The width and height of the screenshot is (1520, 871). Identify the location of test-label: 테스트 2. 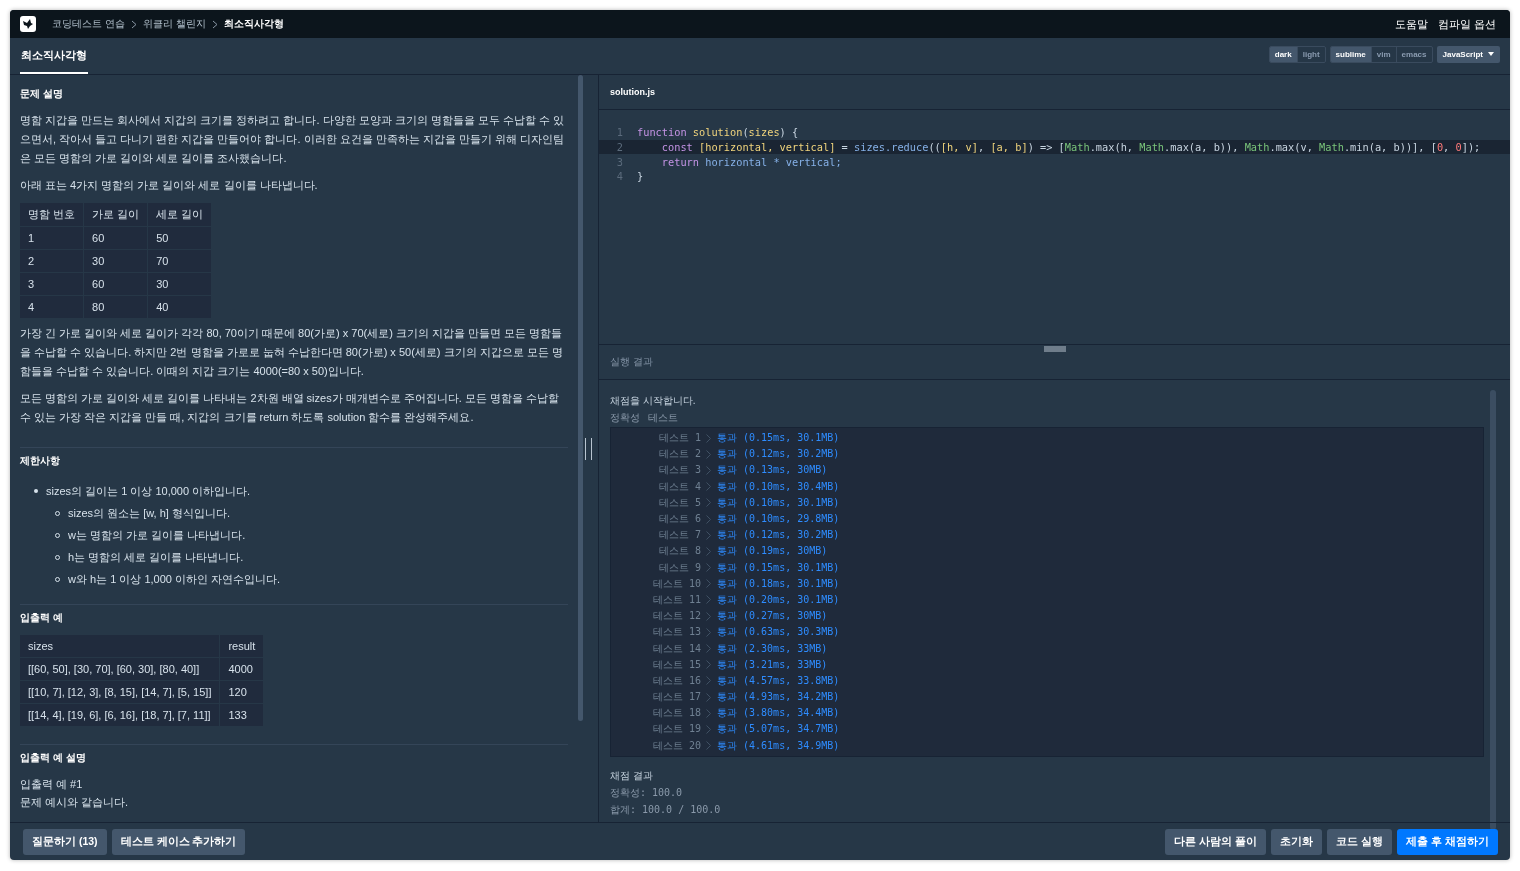
(679, 454).